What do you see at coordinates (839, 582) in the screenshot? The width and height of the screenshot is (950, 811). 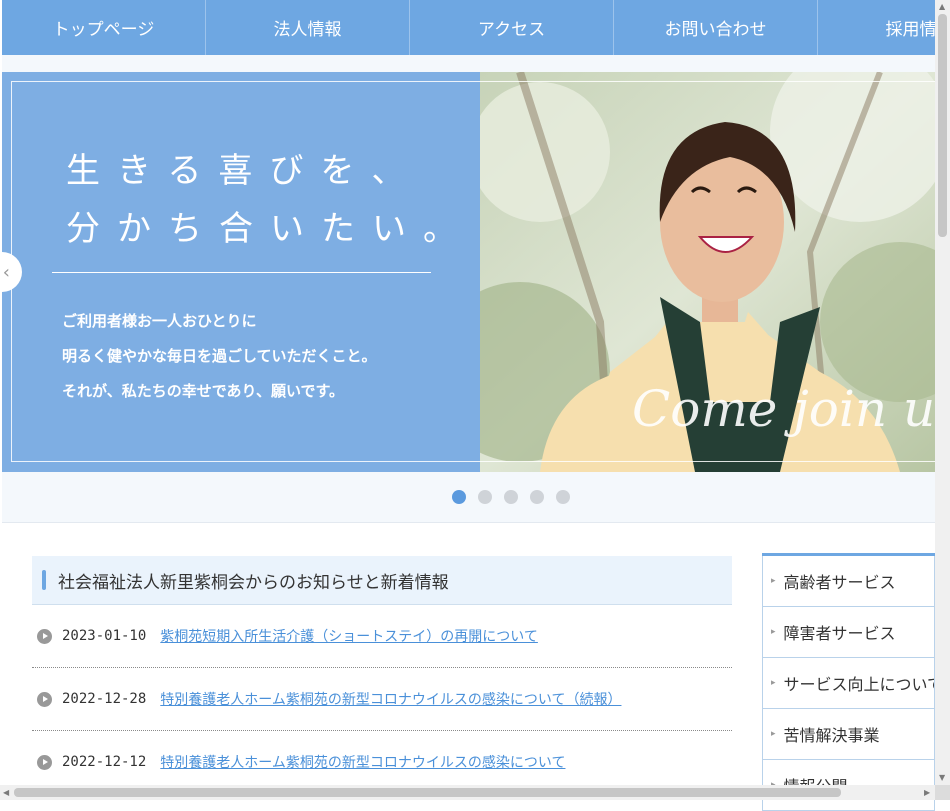 I see `side-menu-label: 高齢者サービス` at bounding box center [839, 582].